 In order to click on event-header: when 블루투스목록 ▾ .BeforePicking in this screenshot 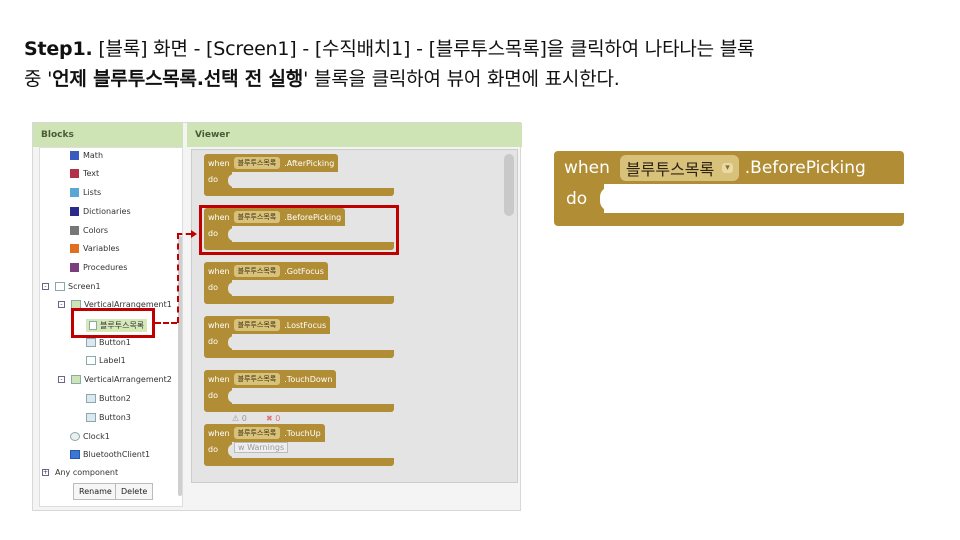, I will do `click(729, 167)`.